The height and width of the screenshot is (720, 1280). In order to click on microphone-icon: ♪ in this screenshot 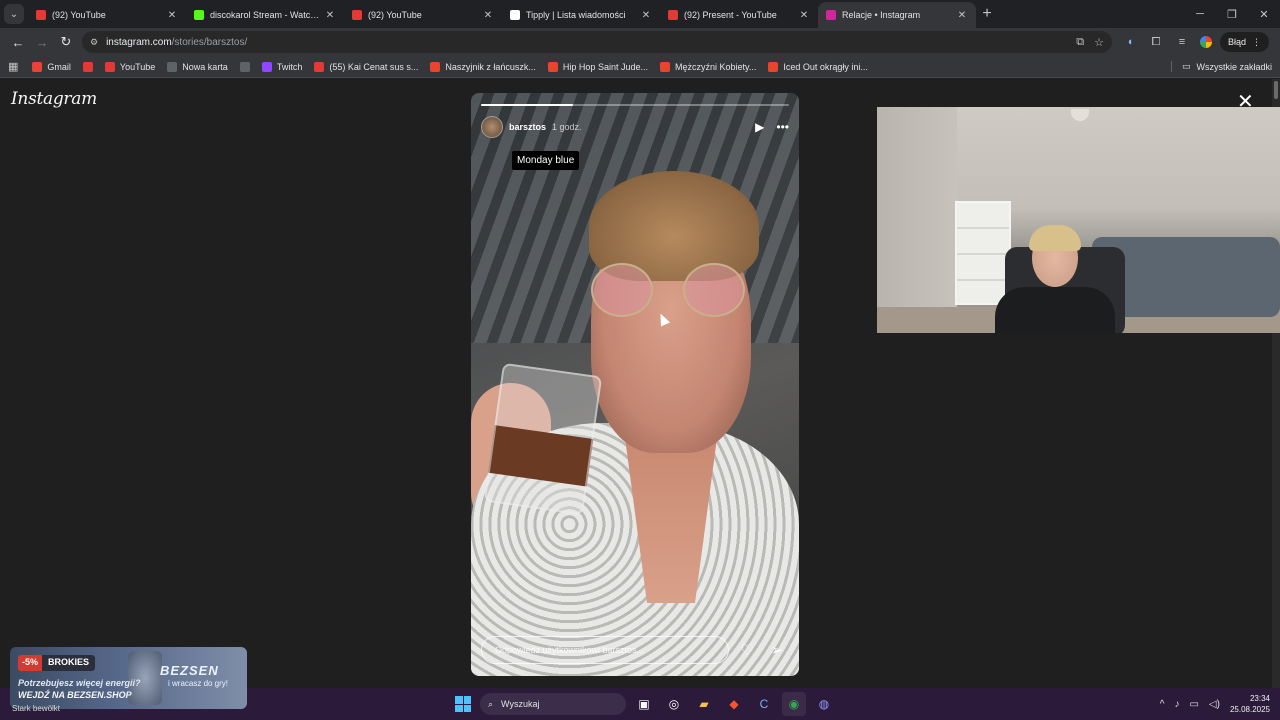, I will do `click(1176, 704)`.